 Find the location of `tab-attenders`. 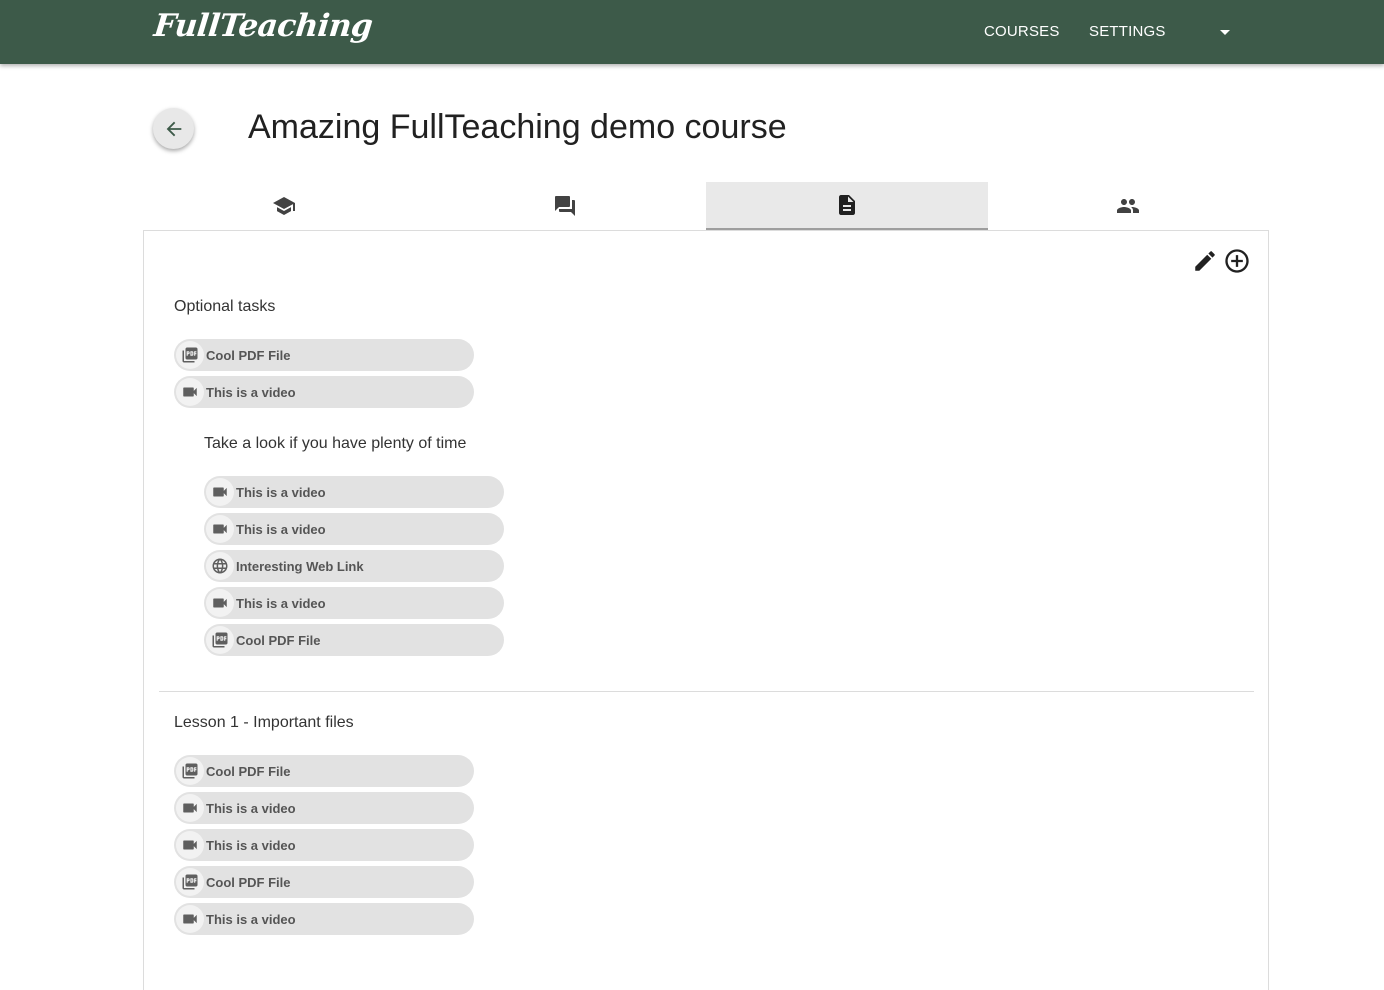

tab-attenders is located at coordinates (1129, 206).